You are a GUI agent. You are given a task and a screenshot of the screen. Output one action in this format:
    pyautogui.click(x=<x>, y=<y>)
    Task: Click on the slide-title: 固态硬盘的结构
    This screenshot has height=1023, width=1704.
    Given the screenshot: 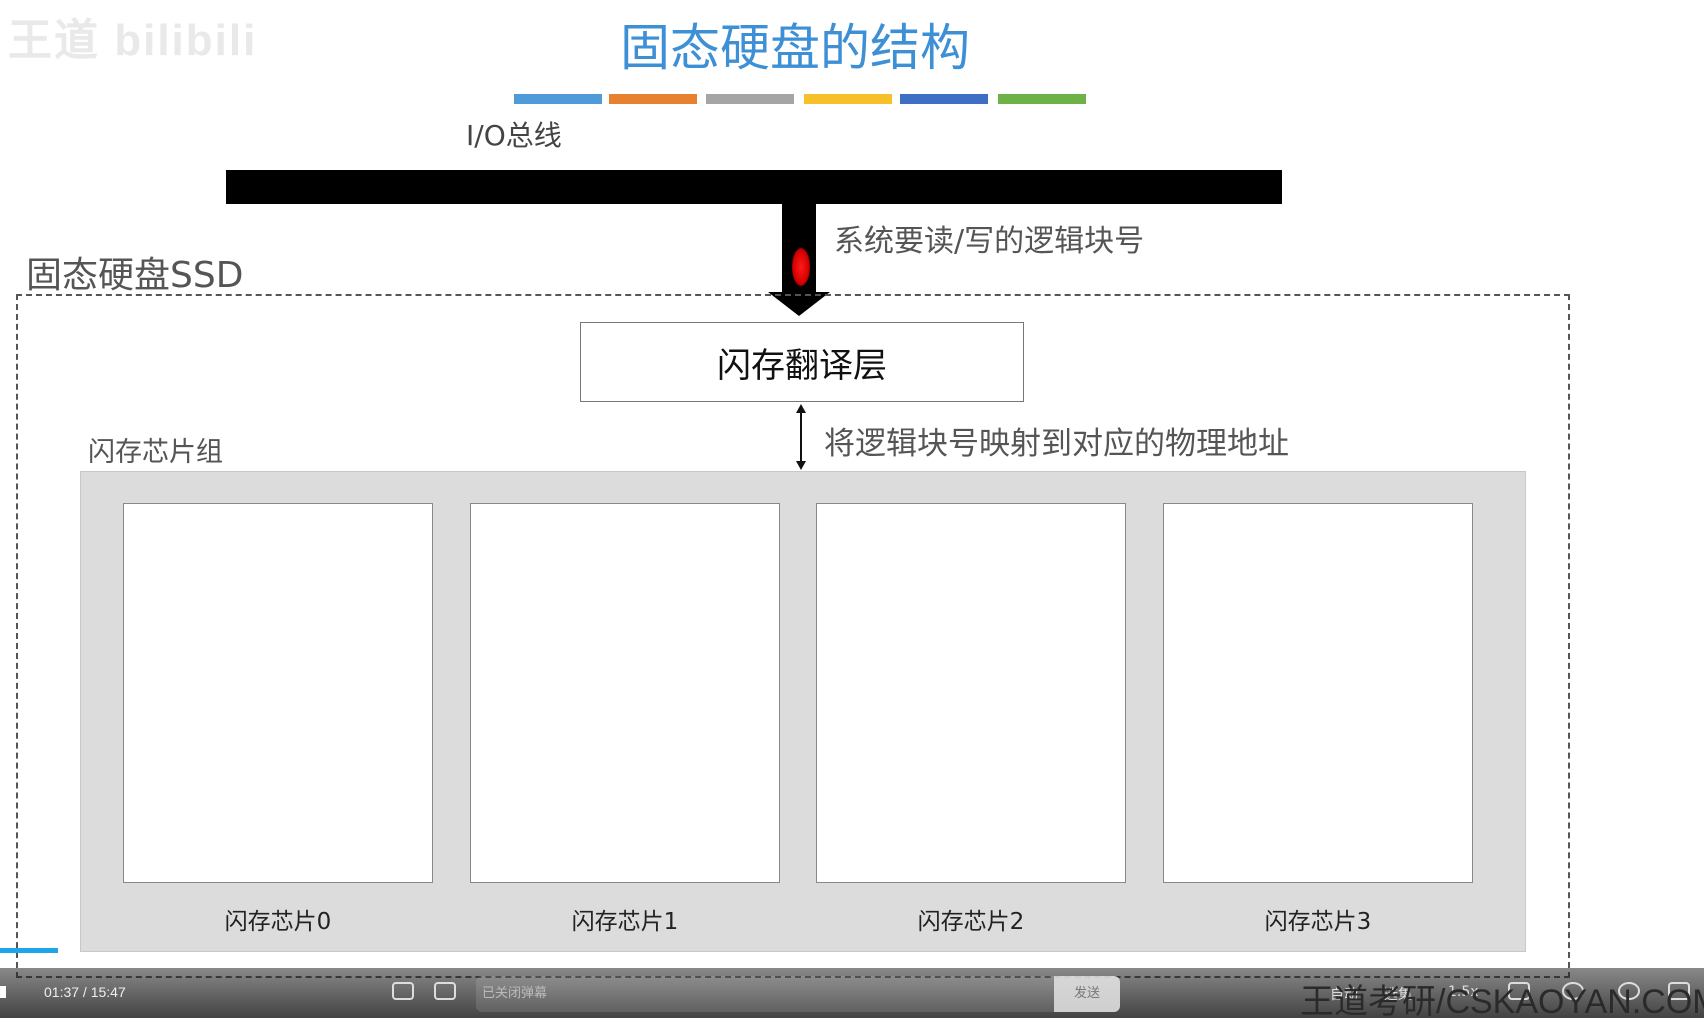 What is the action you would take?
    pyautogui.click(x=795, y=48)
    